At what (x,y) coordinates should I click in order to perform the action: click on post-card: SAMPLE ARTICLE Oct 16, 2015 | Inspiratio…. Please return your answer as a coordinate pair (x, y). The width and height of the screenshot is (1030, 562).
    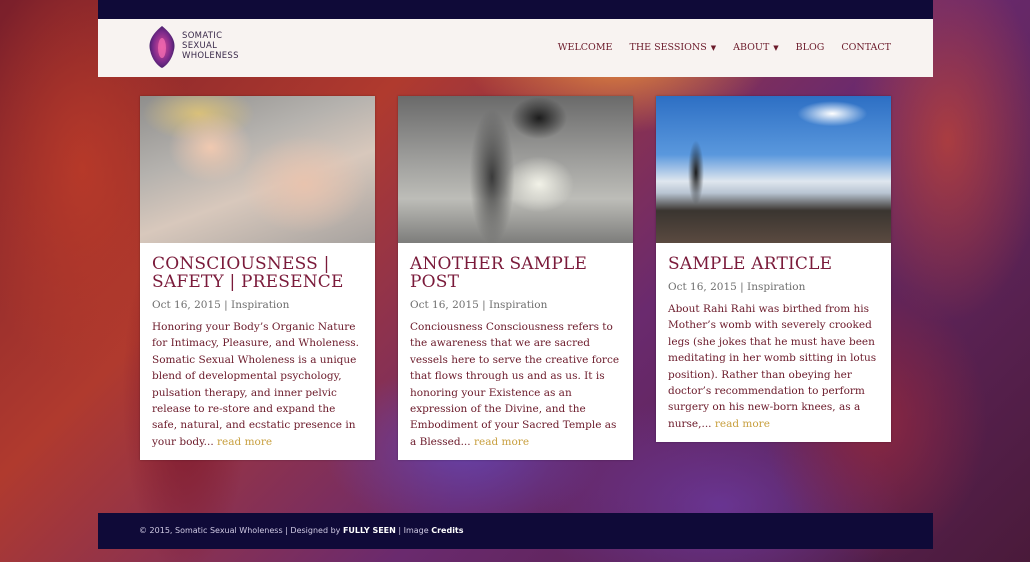
    Looking at the image, I should click on (773, 269).